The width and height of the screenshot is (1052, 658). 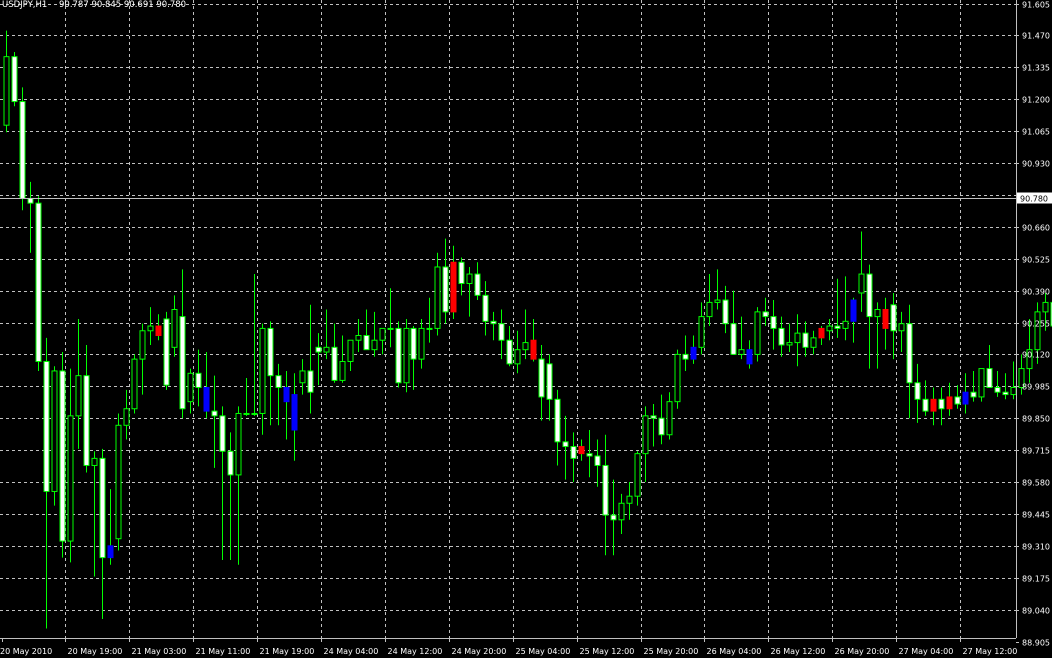 What do you see at coordinates (1036, 164) in the screenshot?
I see `y-tick-label: 90.930` at bounding box center [1036, 164].